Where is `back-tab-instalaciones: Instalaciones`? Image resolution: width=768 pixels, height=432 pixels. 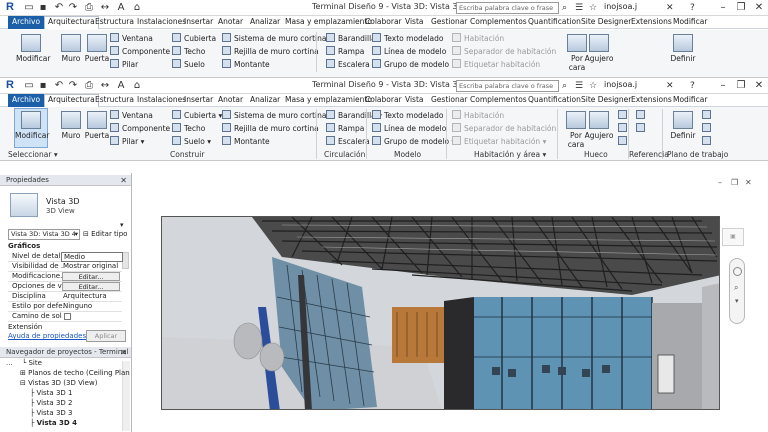 back-tab-instalaciones: Instalaciones is located at coordinates (161, 21).